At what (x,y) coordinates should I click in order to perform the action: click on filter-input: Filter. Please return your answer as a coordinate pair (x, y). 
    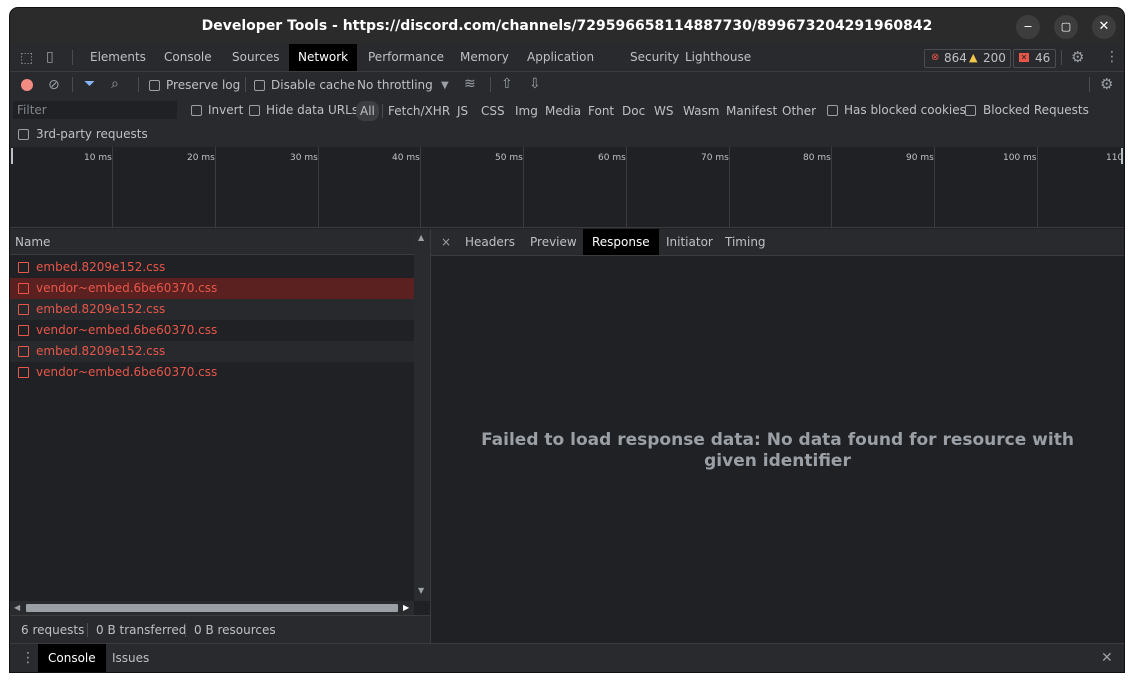
    Looking at the image, I should click on (95, 110).